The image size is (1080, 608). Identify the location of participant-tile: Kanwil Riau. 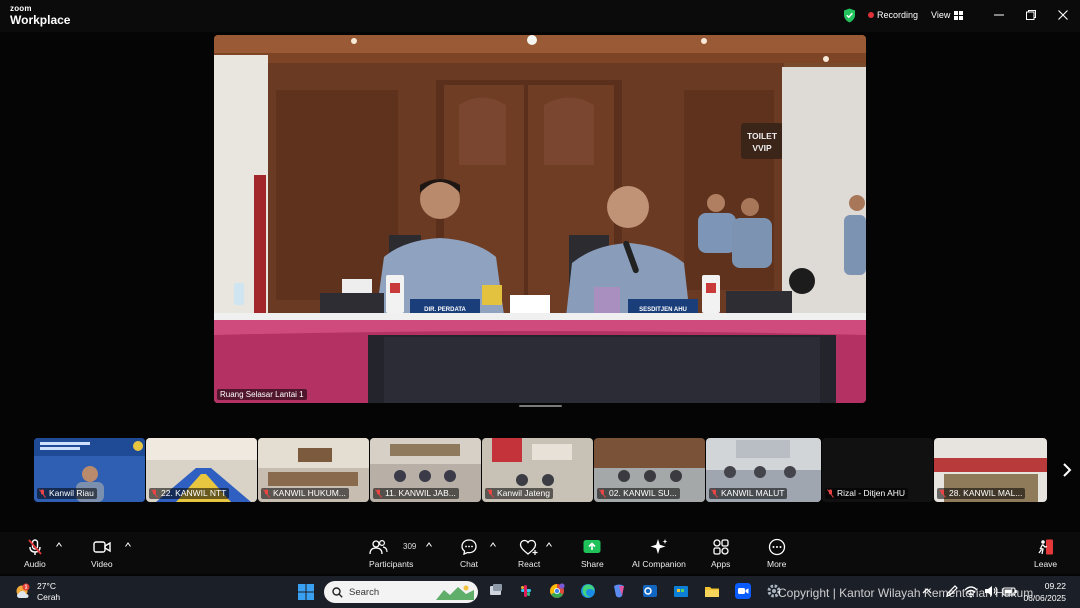
(89, 470).